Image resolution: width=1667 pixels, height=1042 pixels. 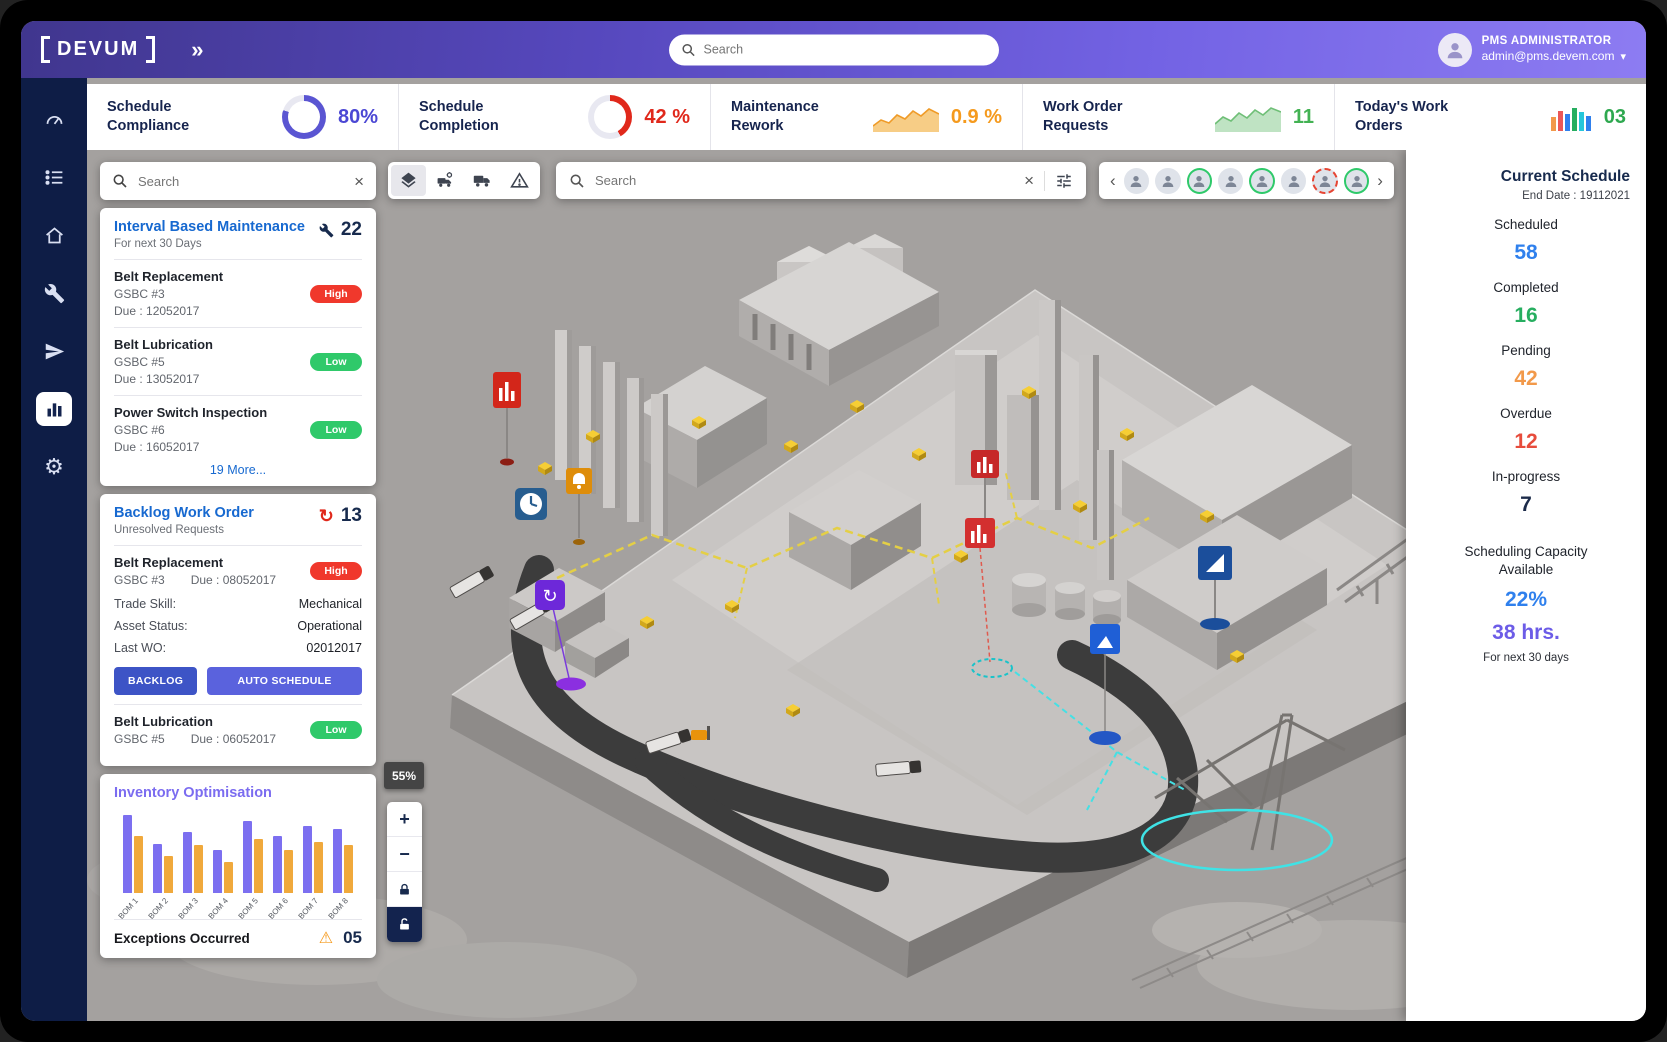 What do you see at coordinates (238, 648) in the screenshot?
I see `field-row: Last WO: 02012017` at bounding box center [238, 648].